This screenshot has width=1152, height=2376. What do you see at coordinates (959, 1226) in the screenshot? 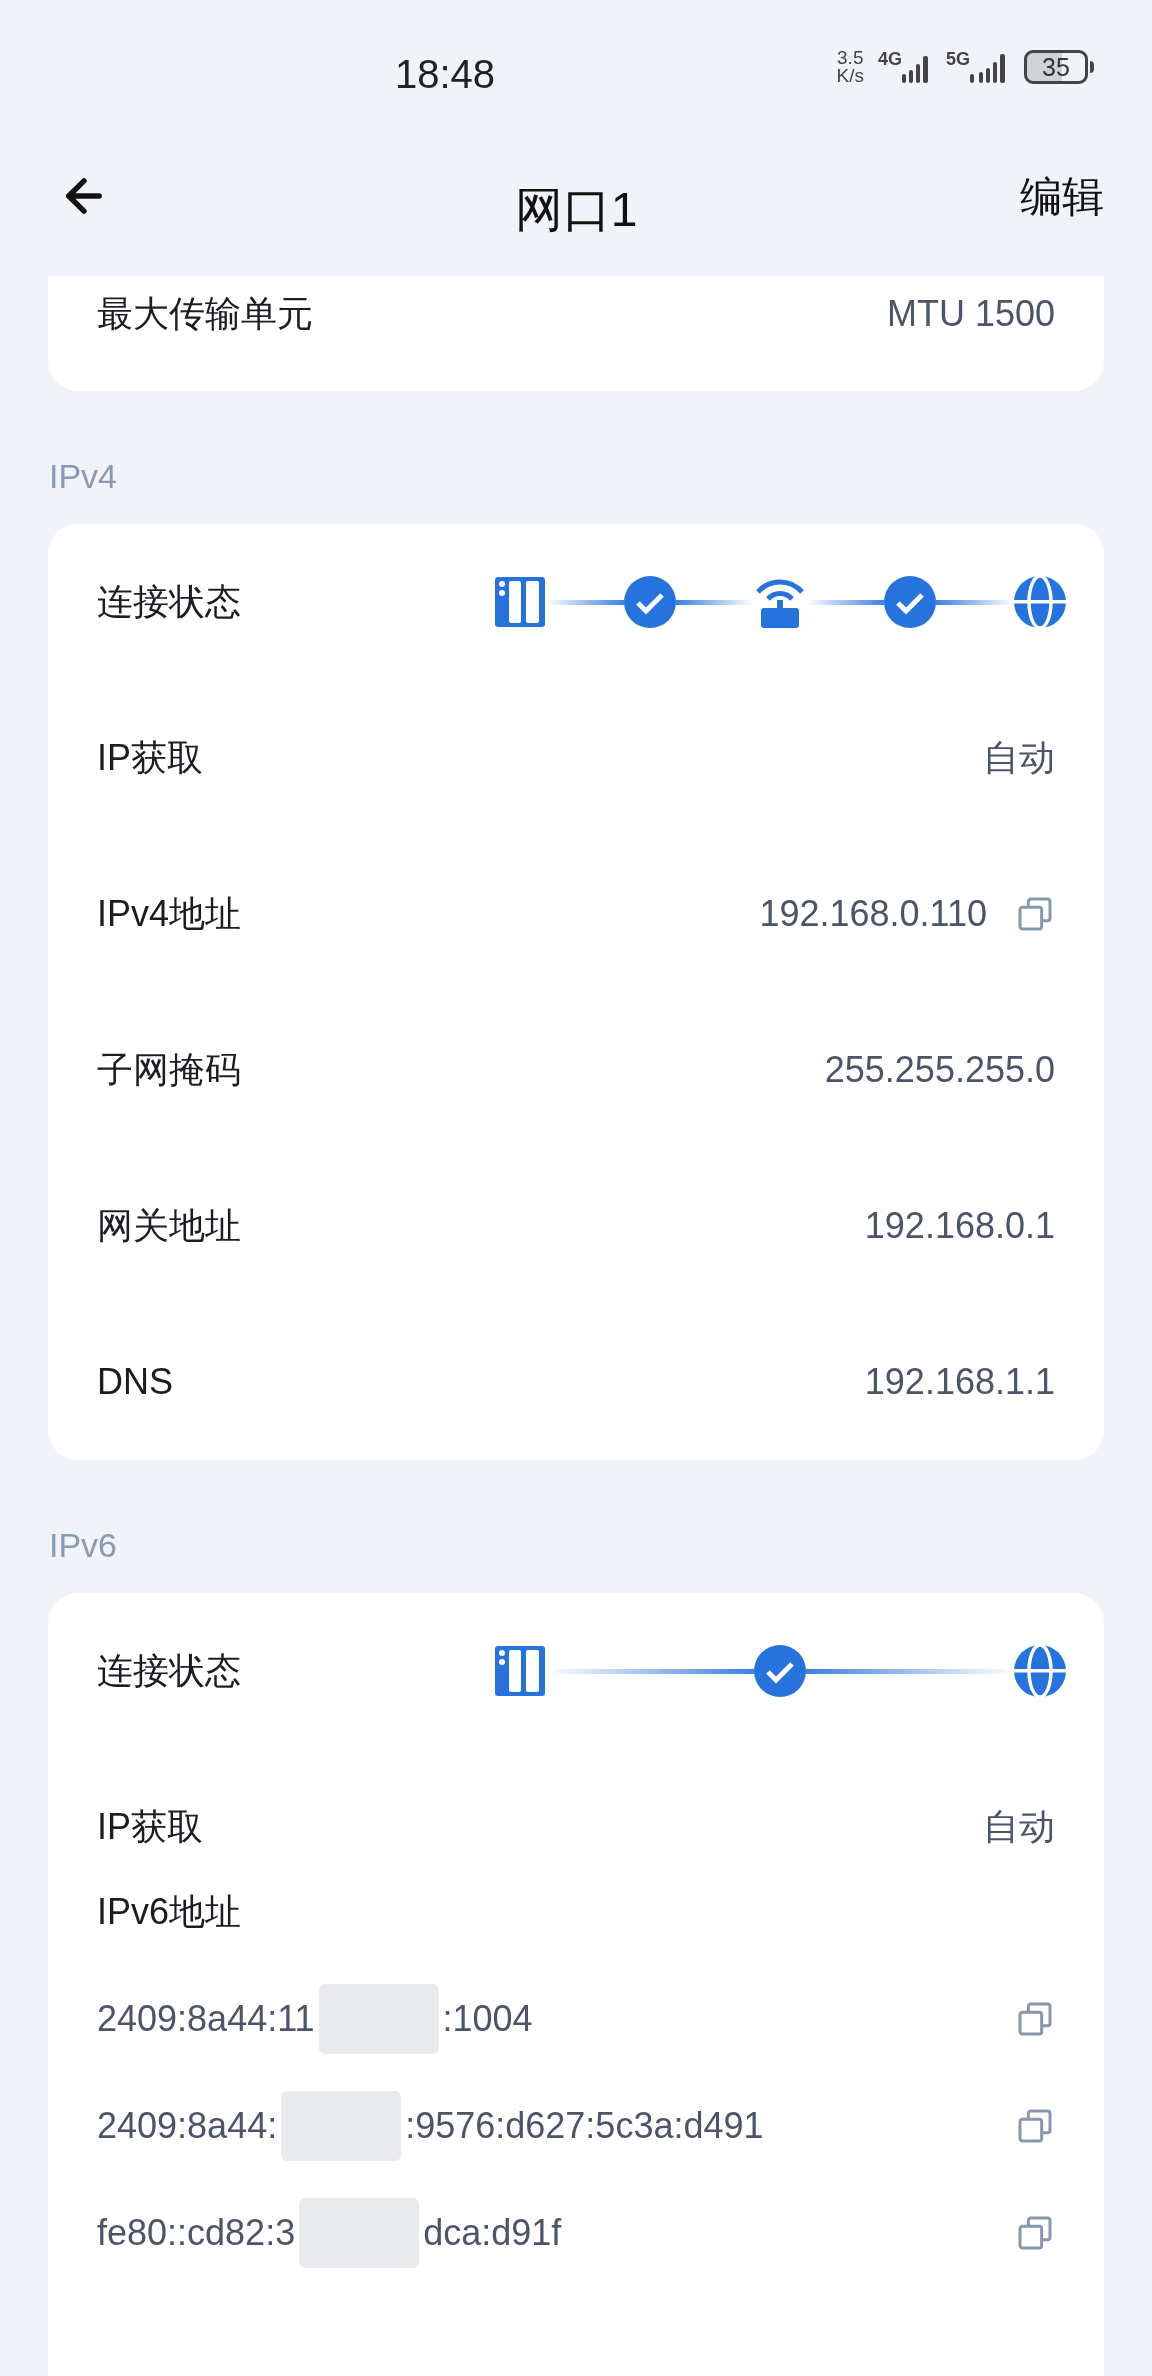
I see `row-value: 192.168.0.1` at bounding box center [959, 1226].